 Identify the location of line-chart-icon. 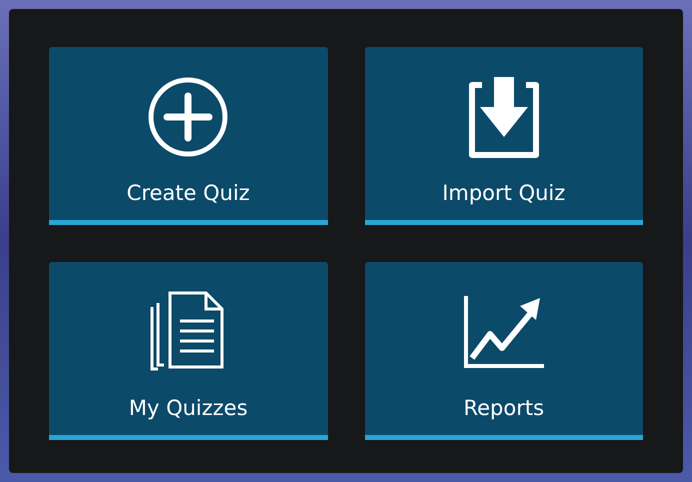
(504, 332).